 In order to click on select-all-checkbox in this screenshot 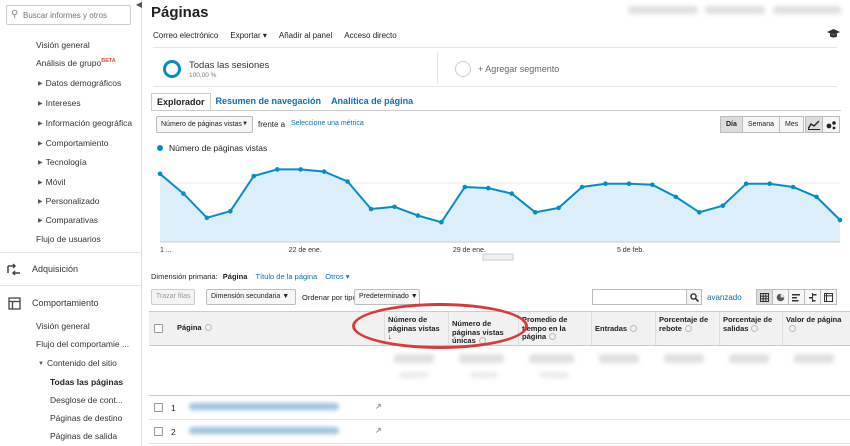, I will do `click(158, 328)`.